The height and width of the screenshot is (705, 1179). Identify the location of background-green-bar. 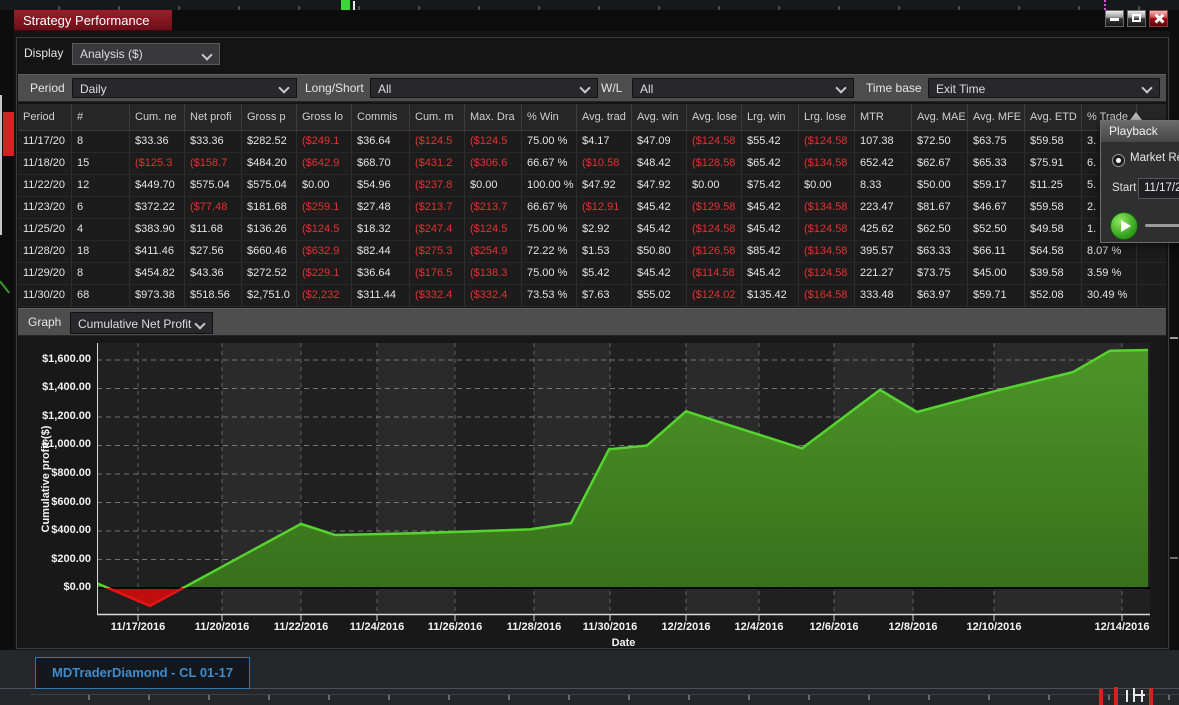
(345, 5).